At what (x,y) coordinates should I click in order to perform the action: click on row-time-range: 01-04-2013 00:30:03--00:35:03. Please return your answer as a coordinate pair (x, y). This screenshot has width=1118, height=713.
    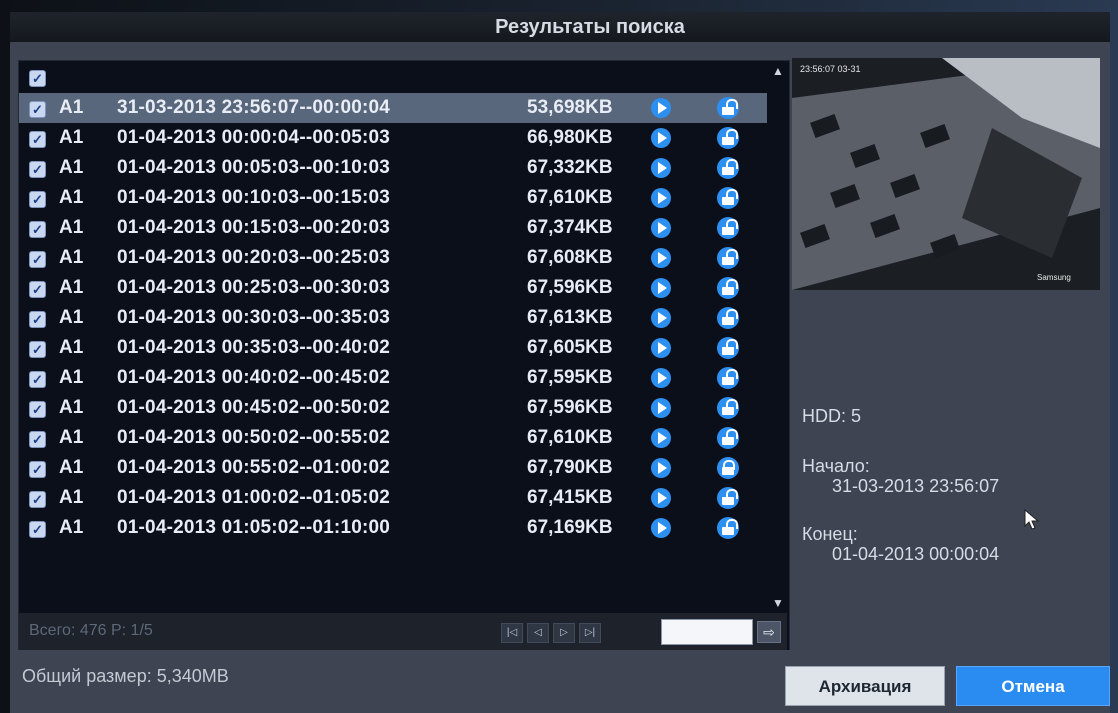
    Looking at the image, I should click on (254, 317).